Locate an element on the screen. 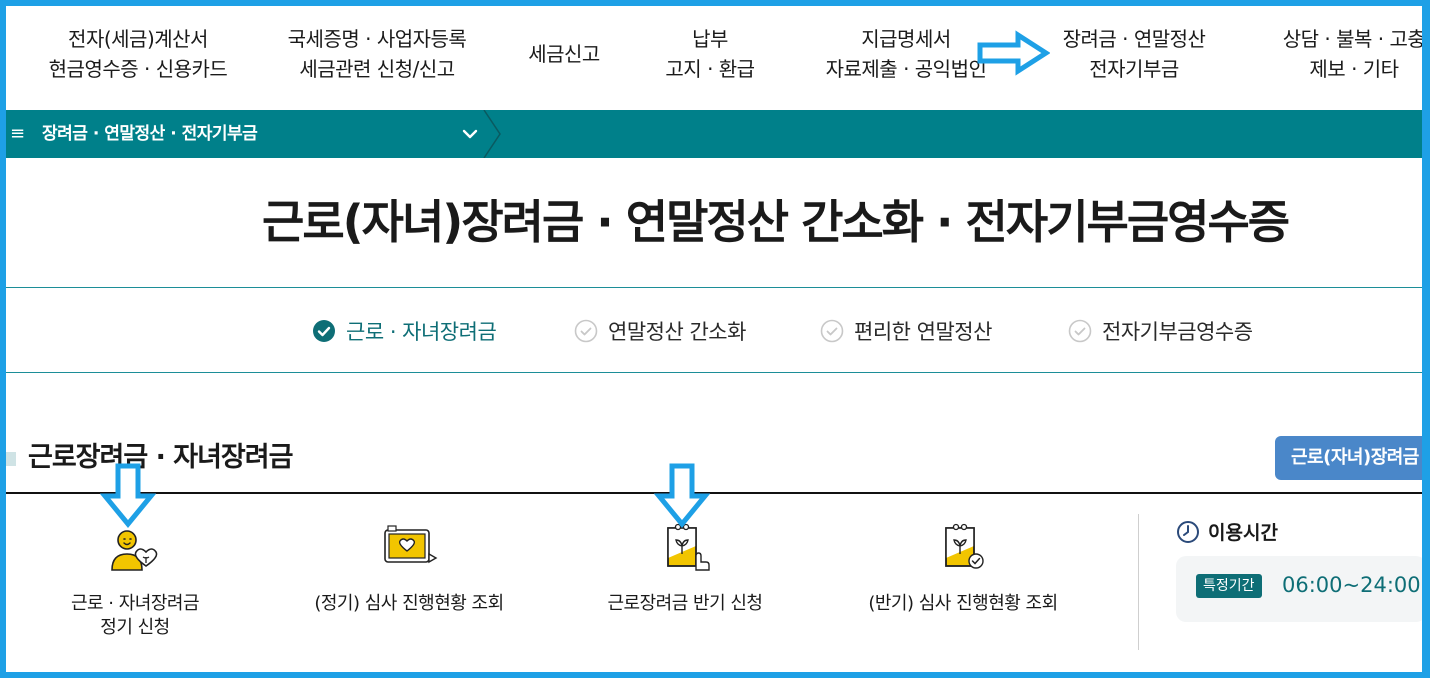  chevron-down-icon is located at coordinates (470, 134).